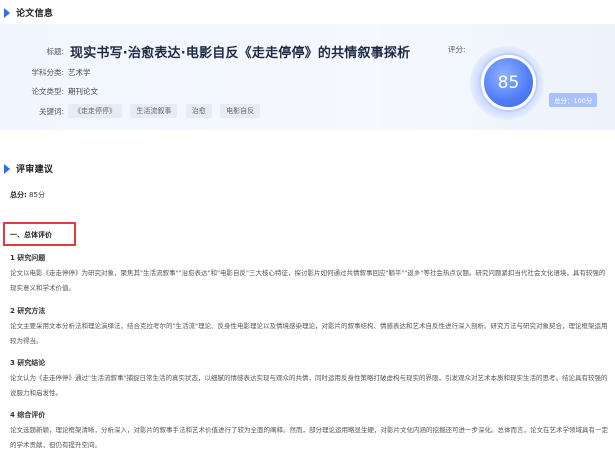 The height and width of the screenshot is (464, 615). I want to click on category-row: 学科分类: 艺术学, so click(45, 72).